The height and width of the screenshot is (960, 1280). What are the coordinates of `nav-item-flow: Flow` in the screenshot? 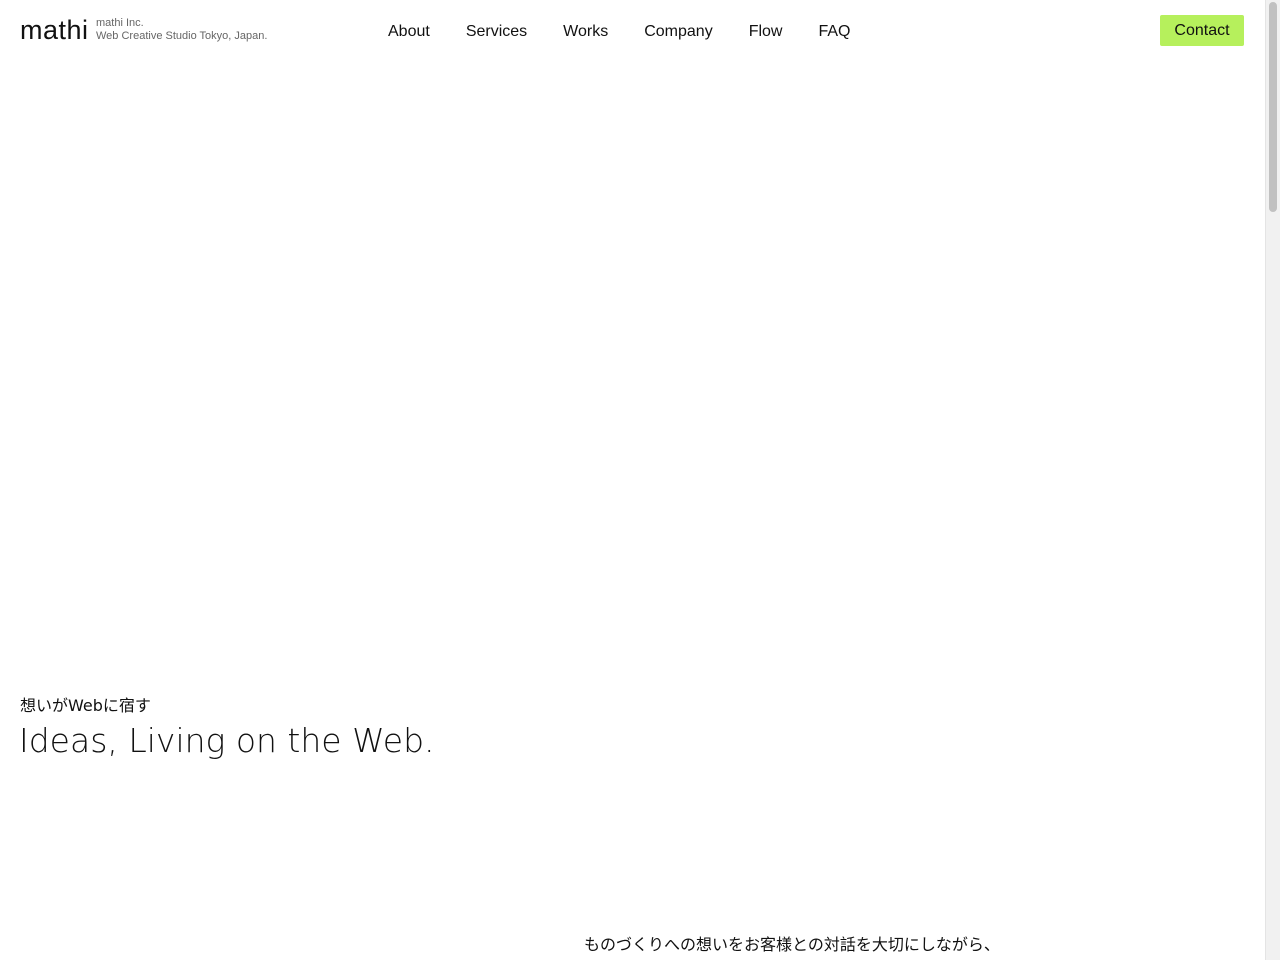 It's located at (766, 32).